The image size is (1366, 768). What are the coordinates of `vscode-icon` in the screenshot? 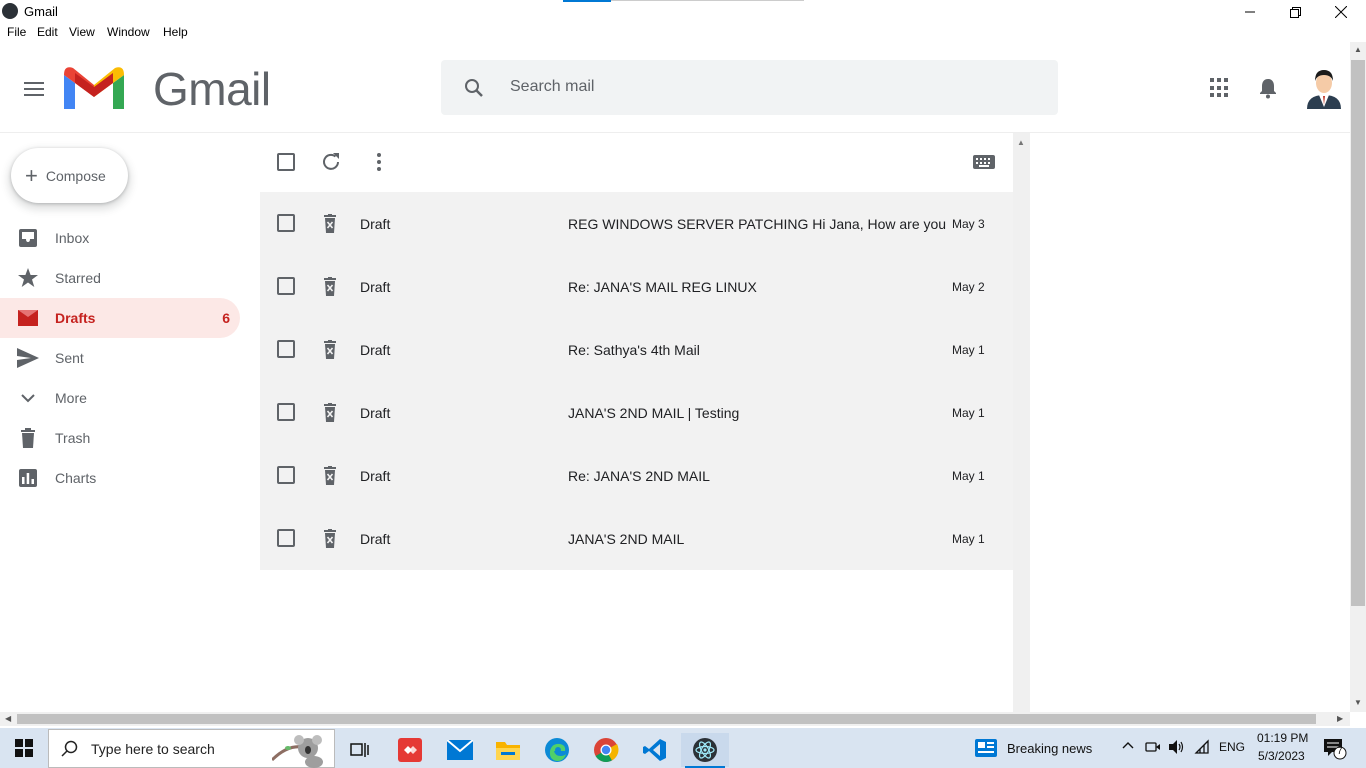 It's located at (654, 750).